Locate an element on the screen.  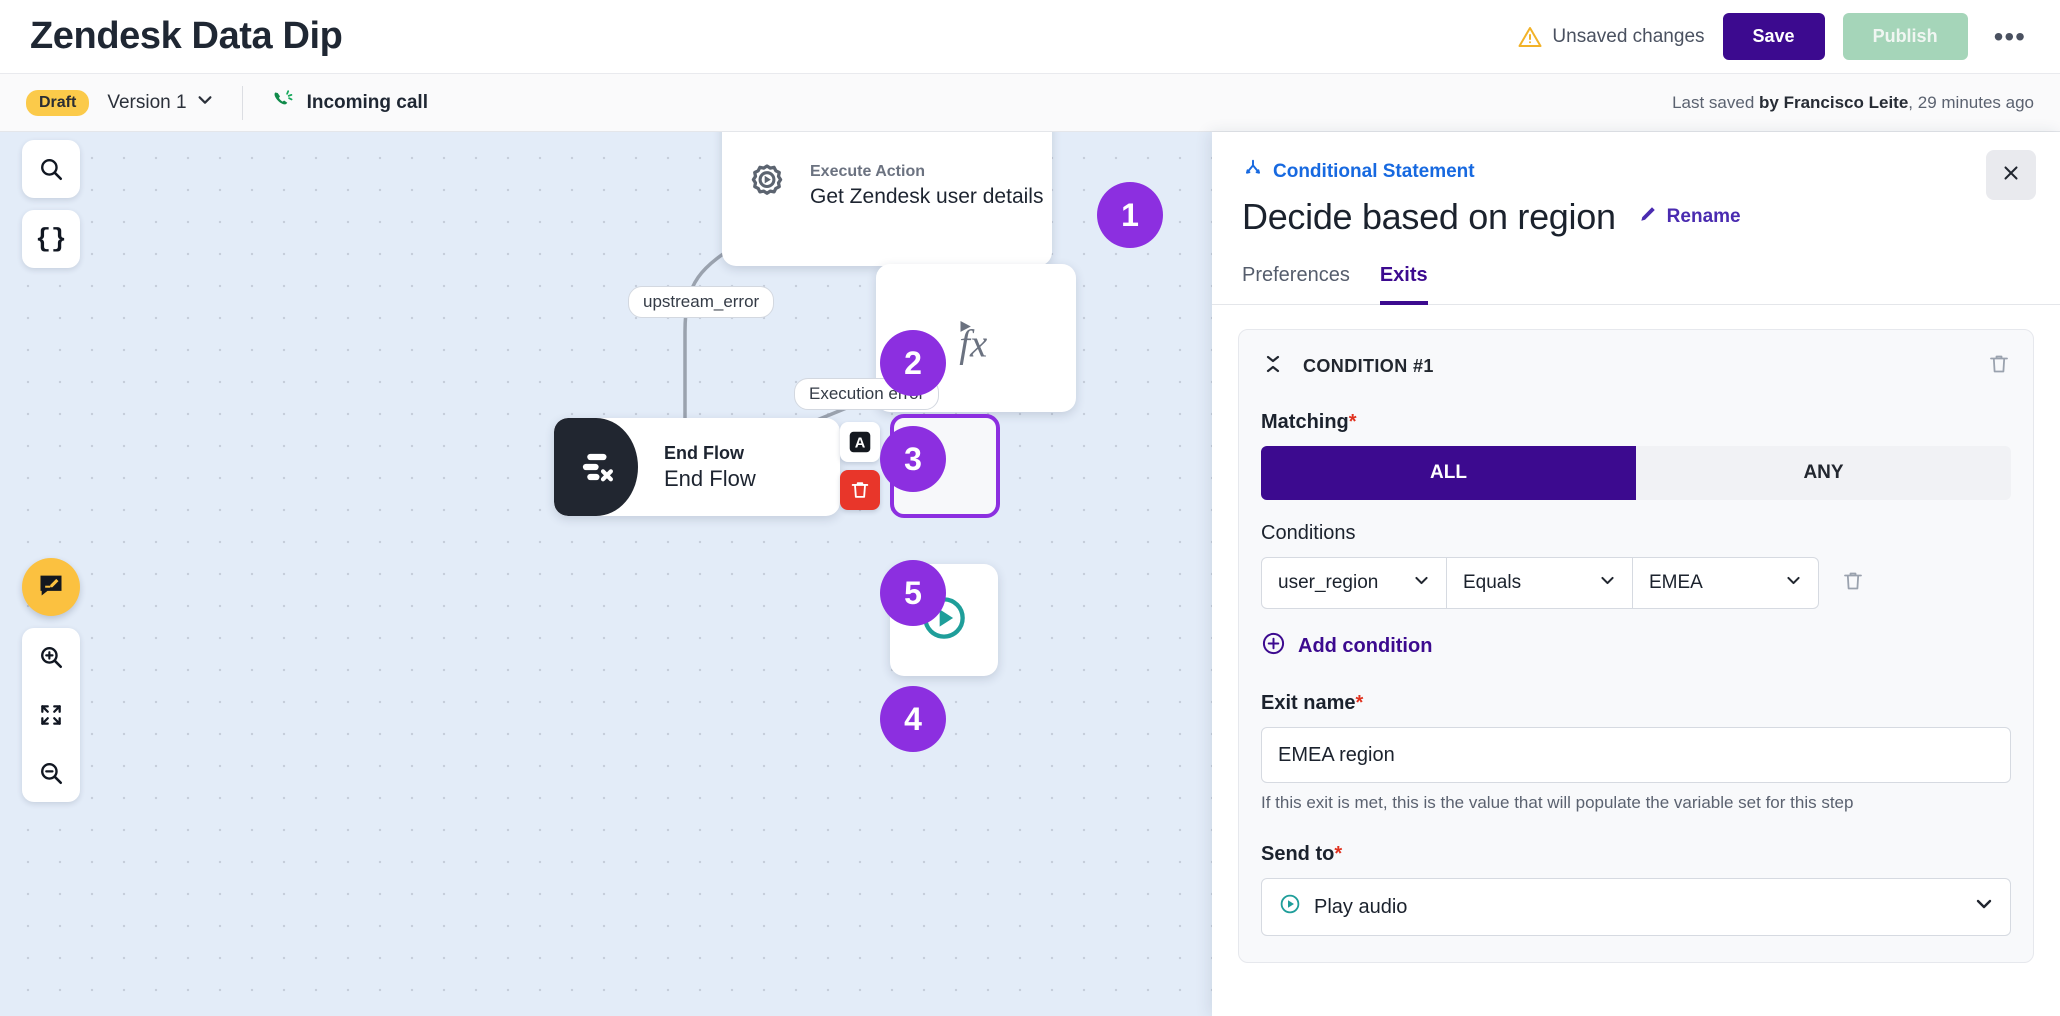
variables-icon: {} is located at coordinates (51, 239).